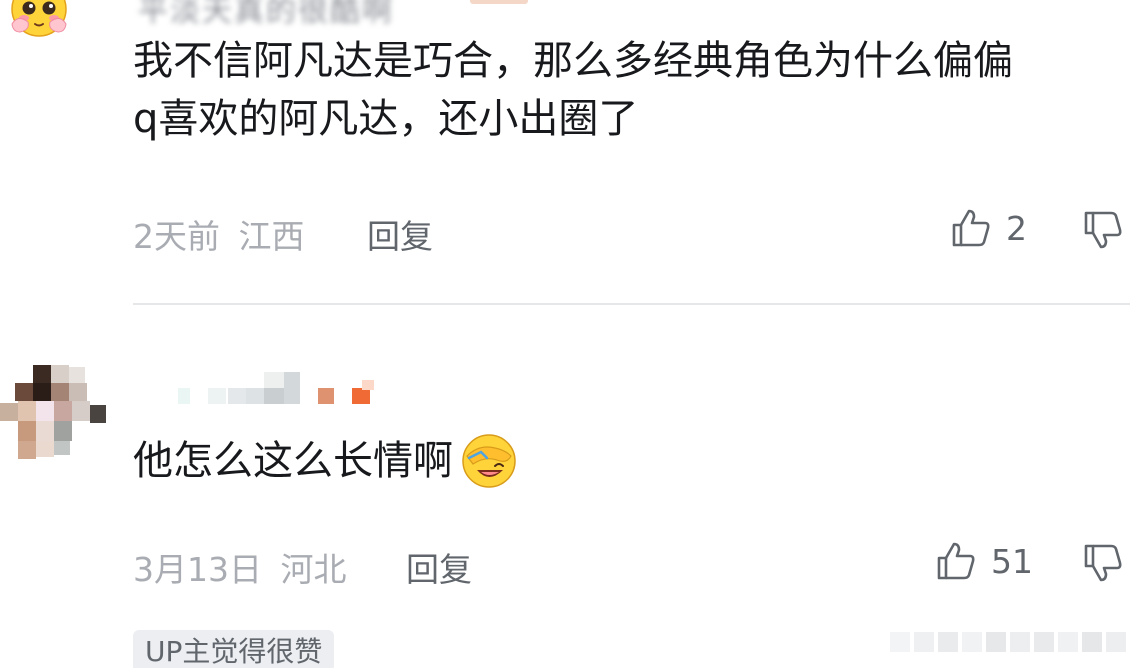  I want to click on username: 平淡天真的很酷啊, so click(266, 15).